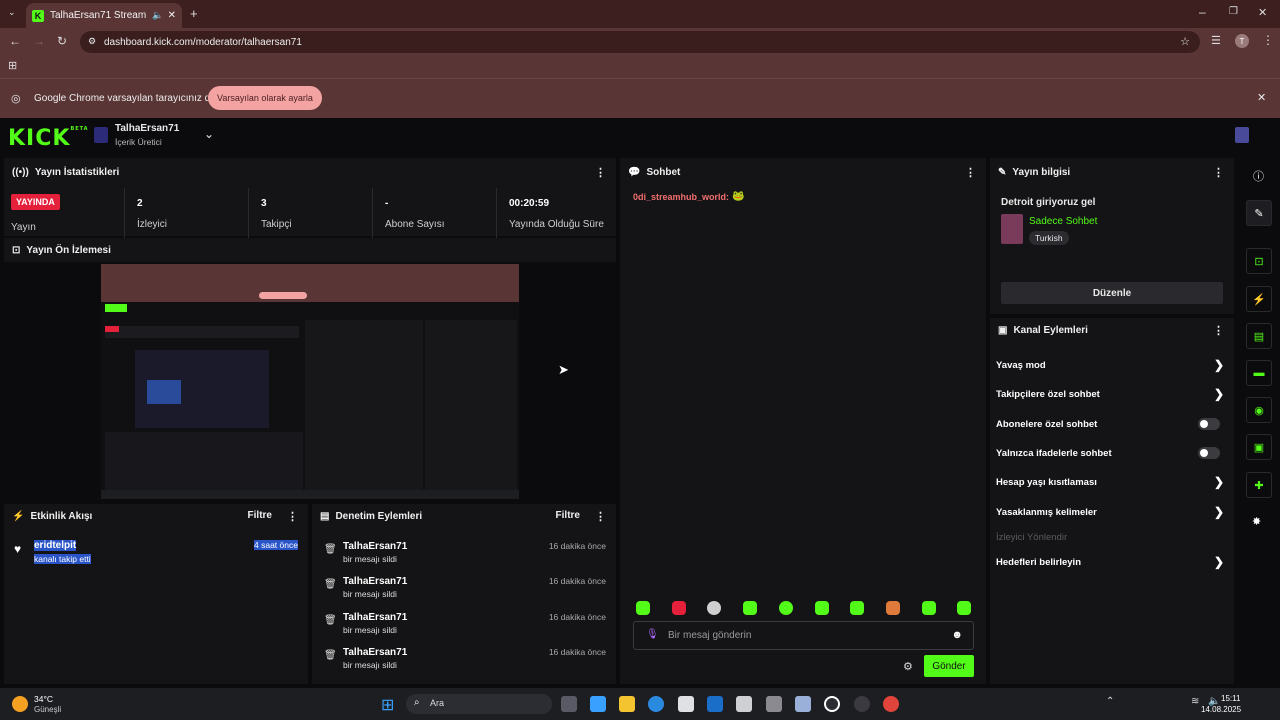 The image size is (1280, 720). Describe the element at coordinates (479, 704) in the screenshot. I see `taskbar-search: ⌕ Ara` at that location.